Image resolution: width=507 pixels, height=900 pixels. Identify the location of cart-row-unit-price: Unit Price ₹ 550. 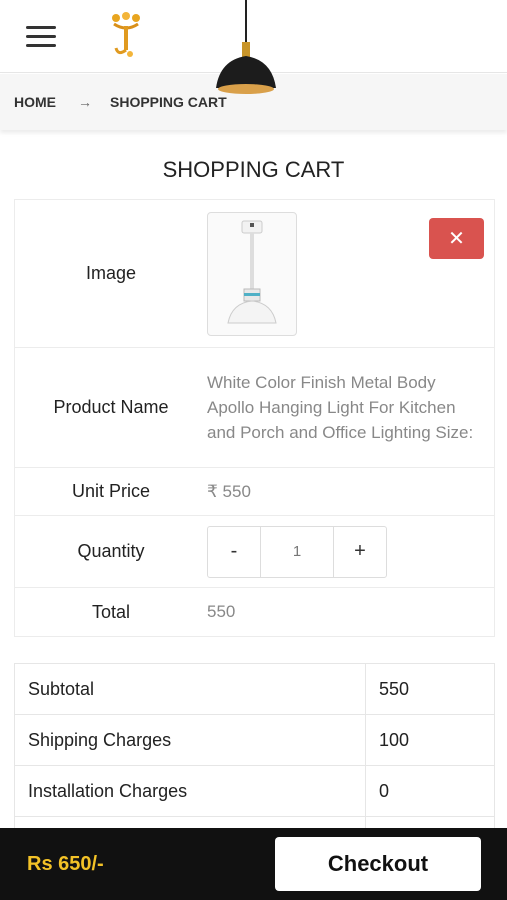
(254, 492).